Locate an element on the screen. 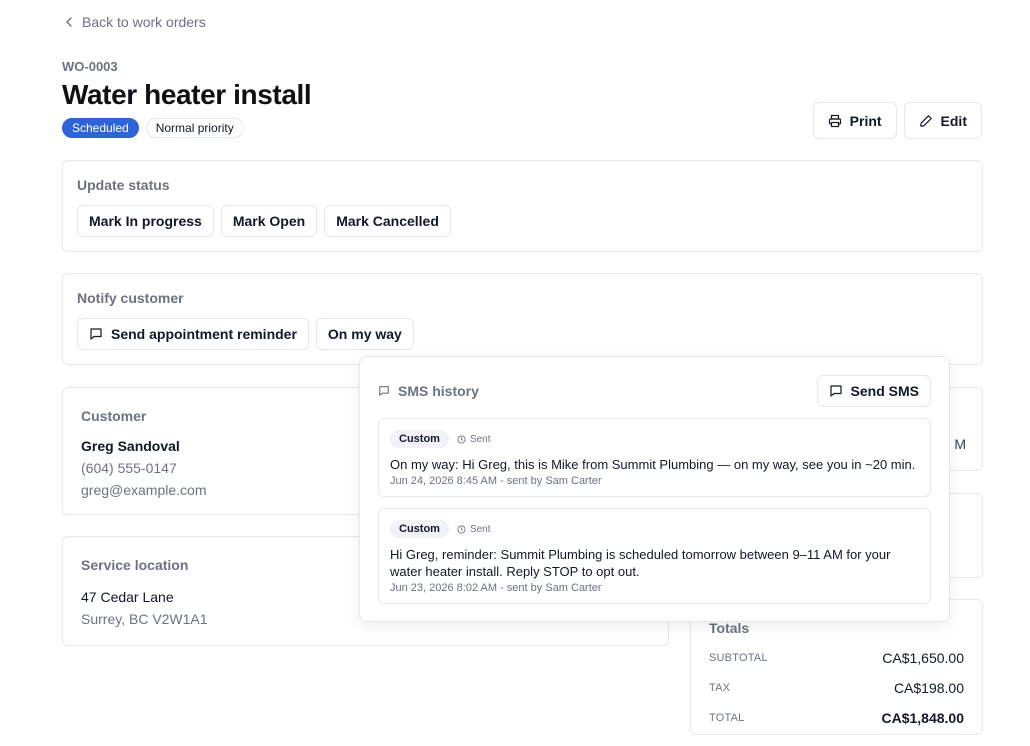  send-sms-label: Send SMS is located at coordinates (884, 391).